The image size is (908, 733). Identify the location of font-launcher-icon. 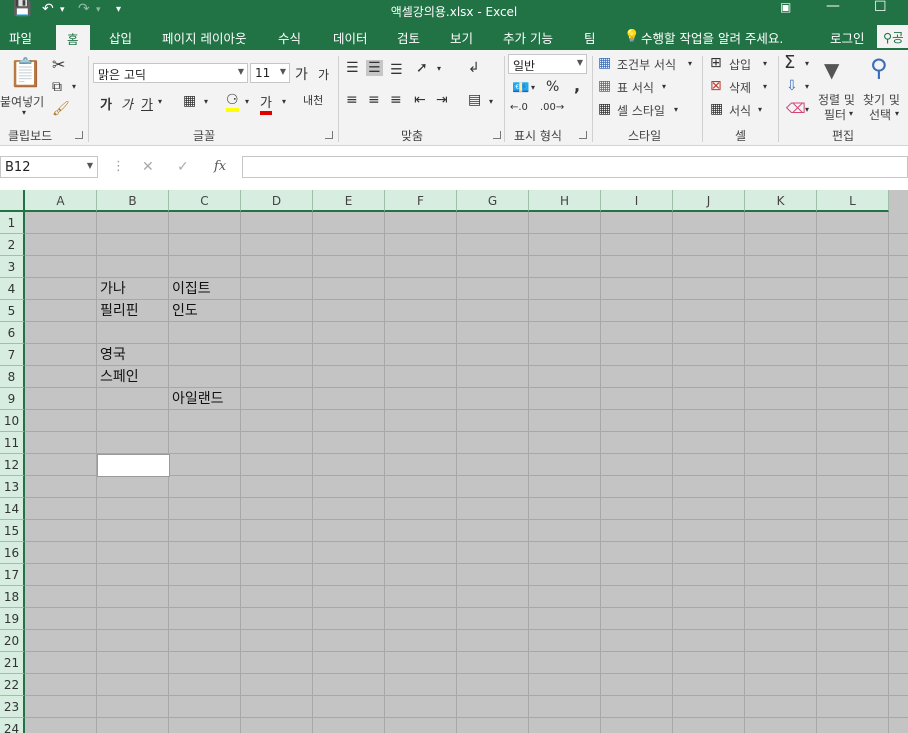
(329, 135).